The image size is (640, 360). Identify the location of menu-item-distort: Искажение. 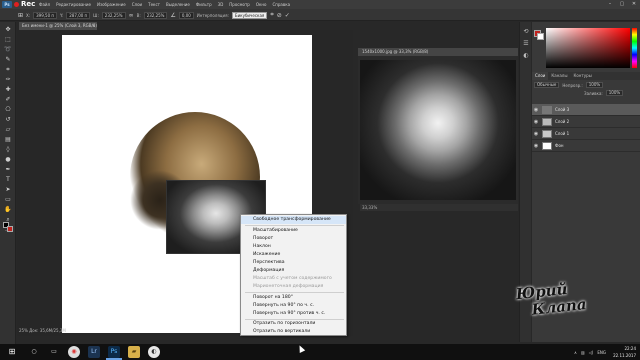
(293, 255).